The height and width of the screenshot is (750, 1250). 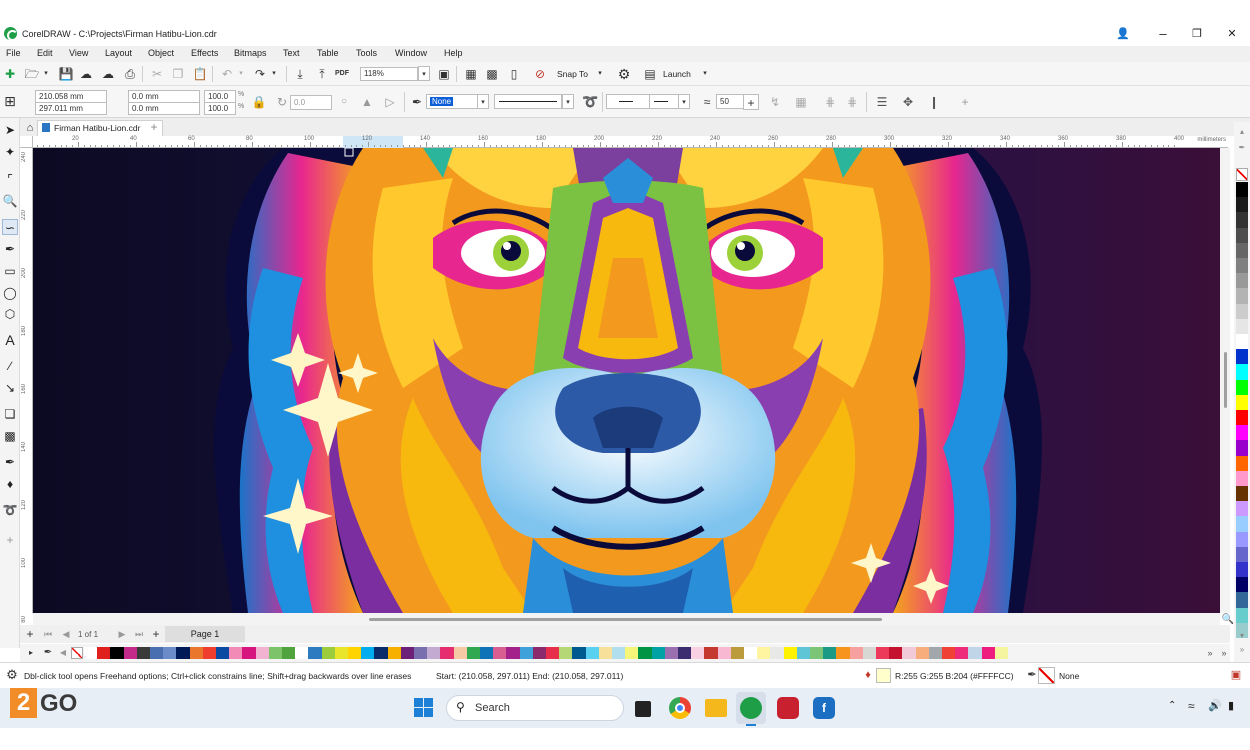 What do you see at coordinates (10, 540) in the screenshot?
I see `add-tool-icon: +` at bounding box center [10, 540].